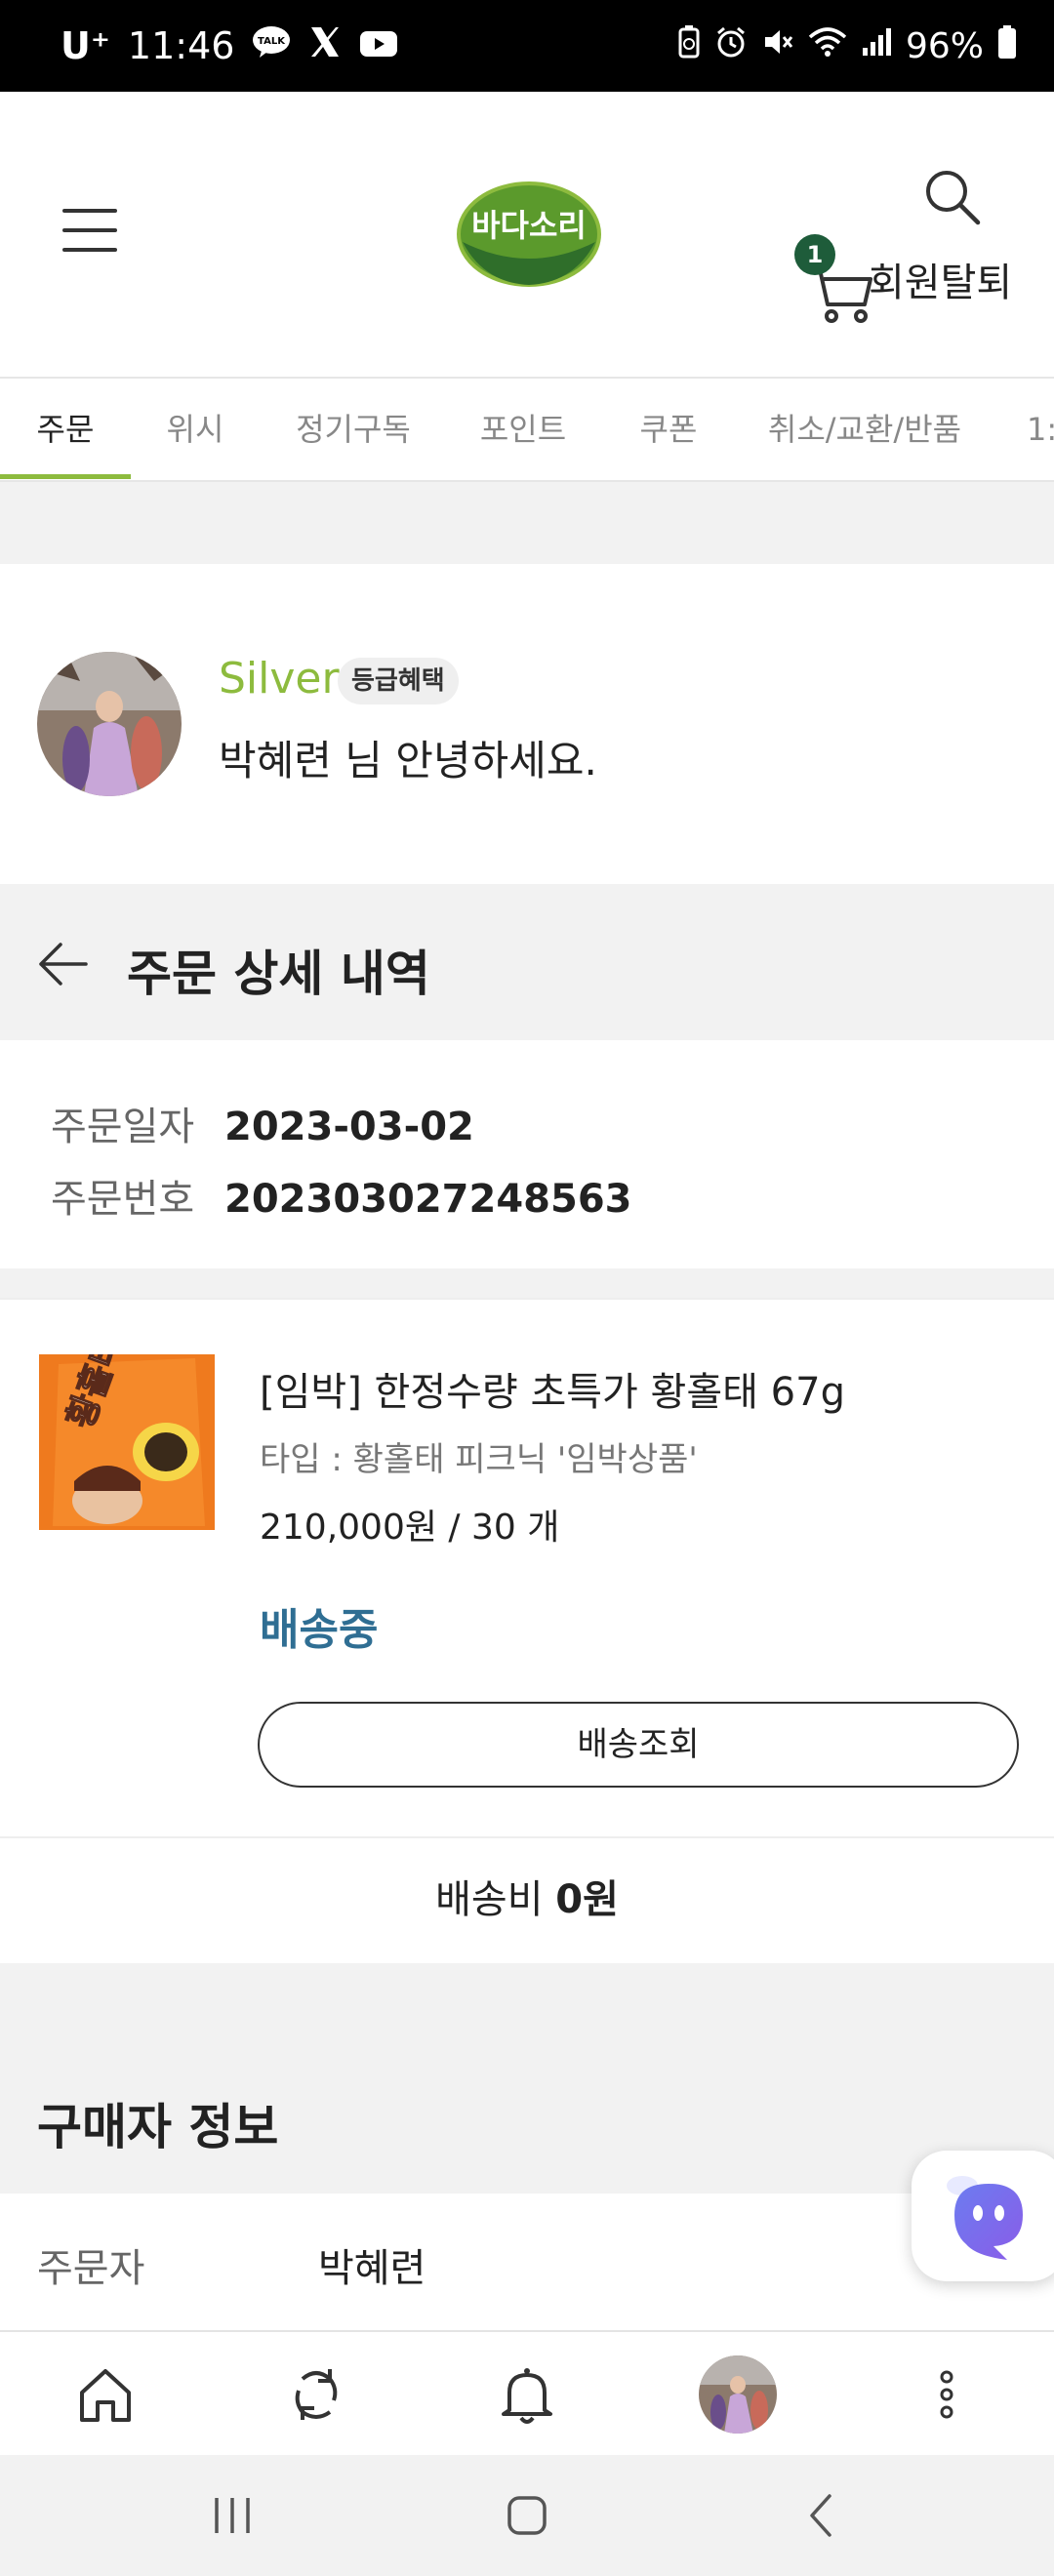 The image size is (1054, 2576). What do you see at coordinates (349, 1127) in the screenshot?
I see `order-date-value: 2023-03-02` at bounding box center [349, 1127].